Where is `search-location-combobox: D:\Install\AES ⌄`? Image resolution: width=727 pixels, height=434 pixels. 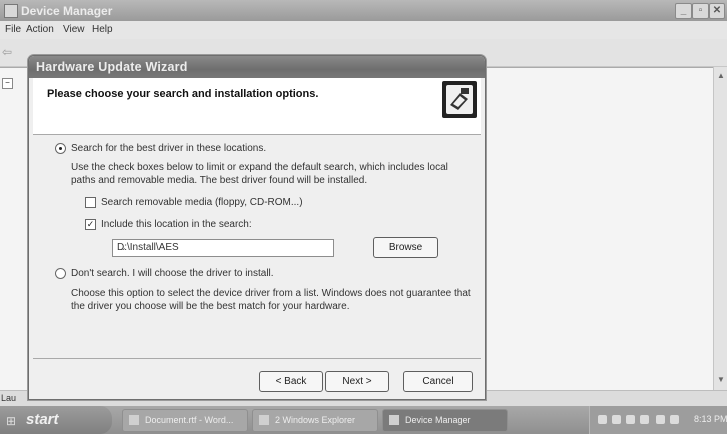
search-location-combobox: D:\Install\AES ⌄ is located at coordinates (223, 248).